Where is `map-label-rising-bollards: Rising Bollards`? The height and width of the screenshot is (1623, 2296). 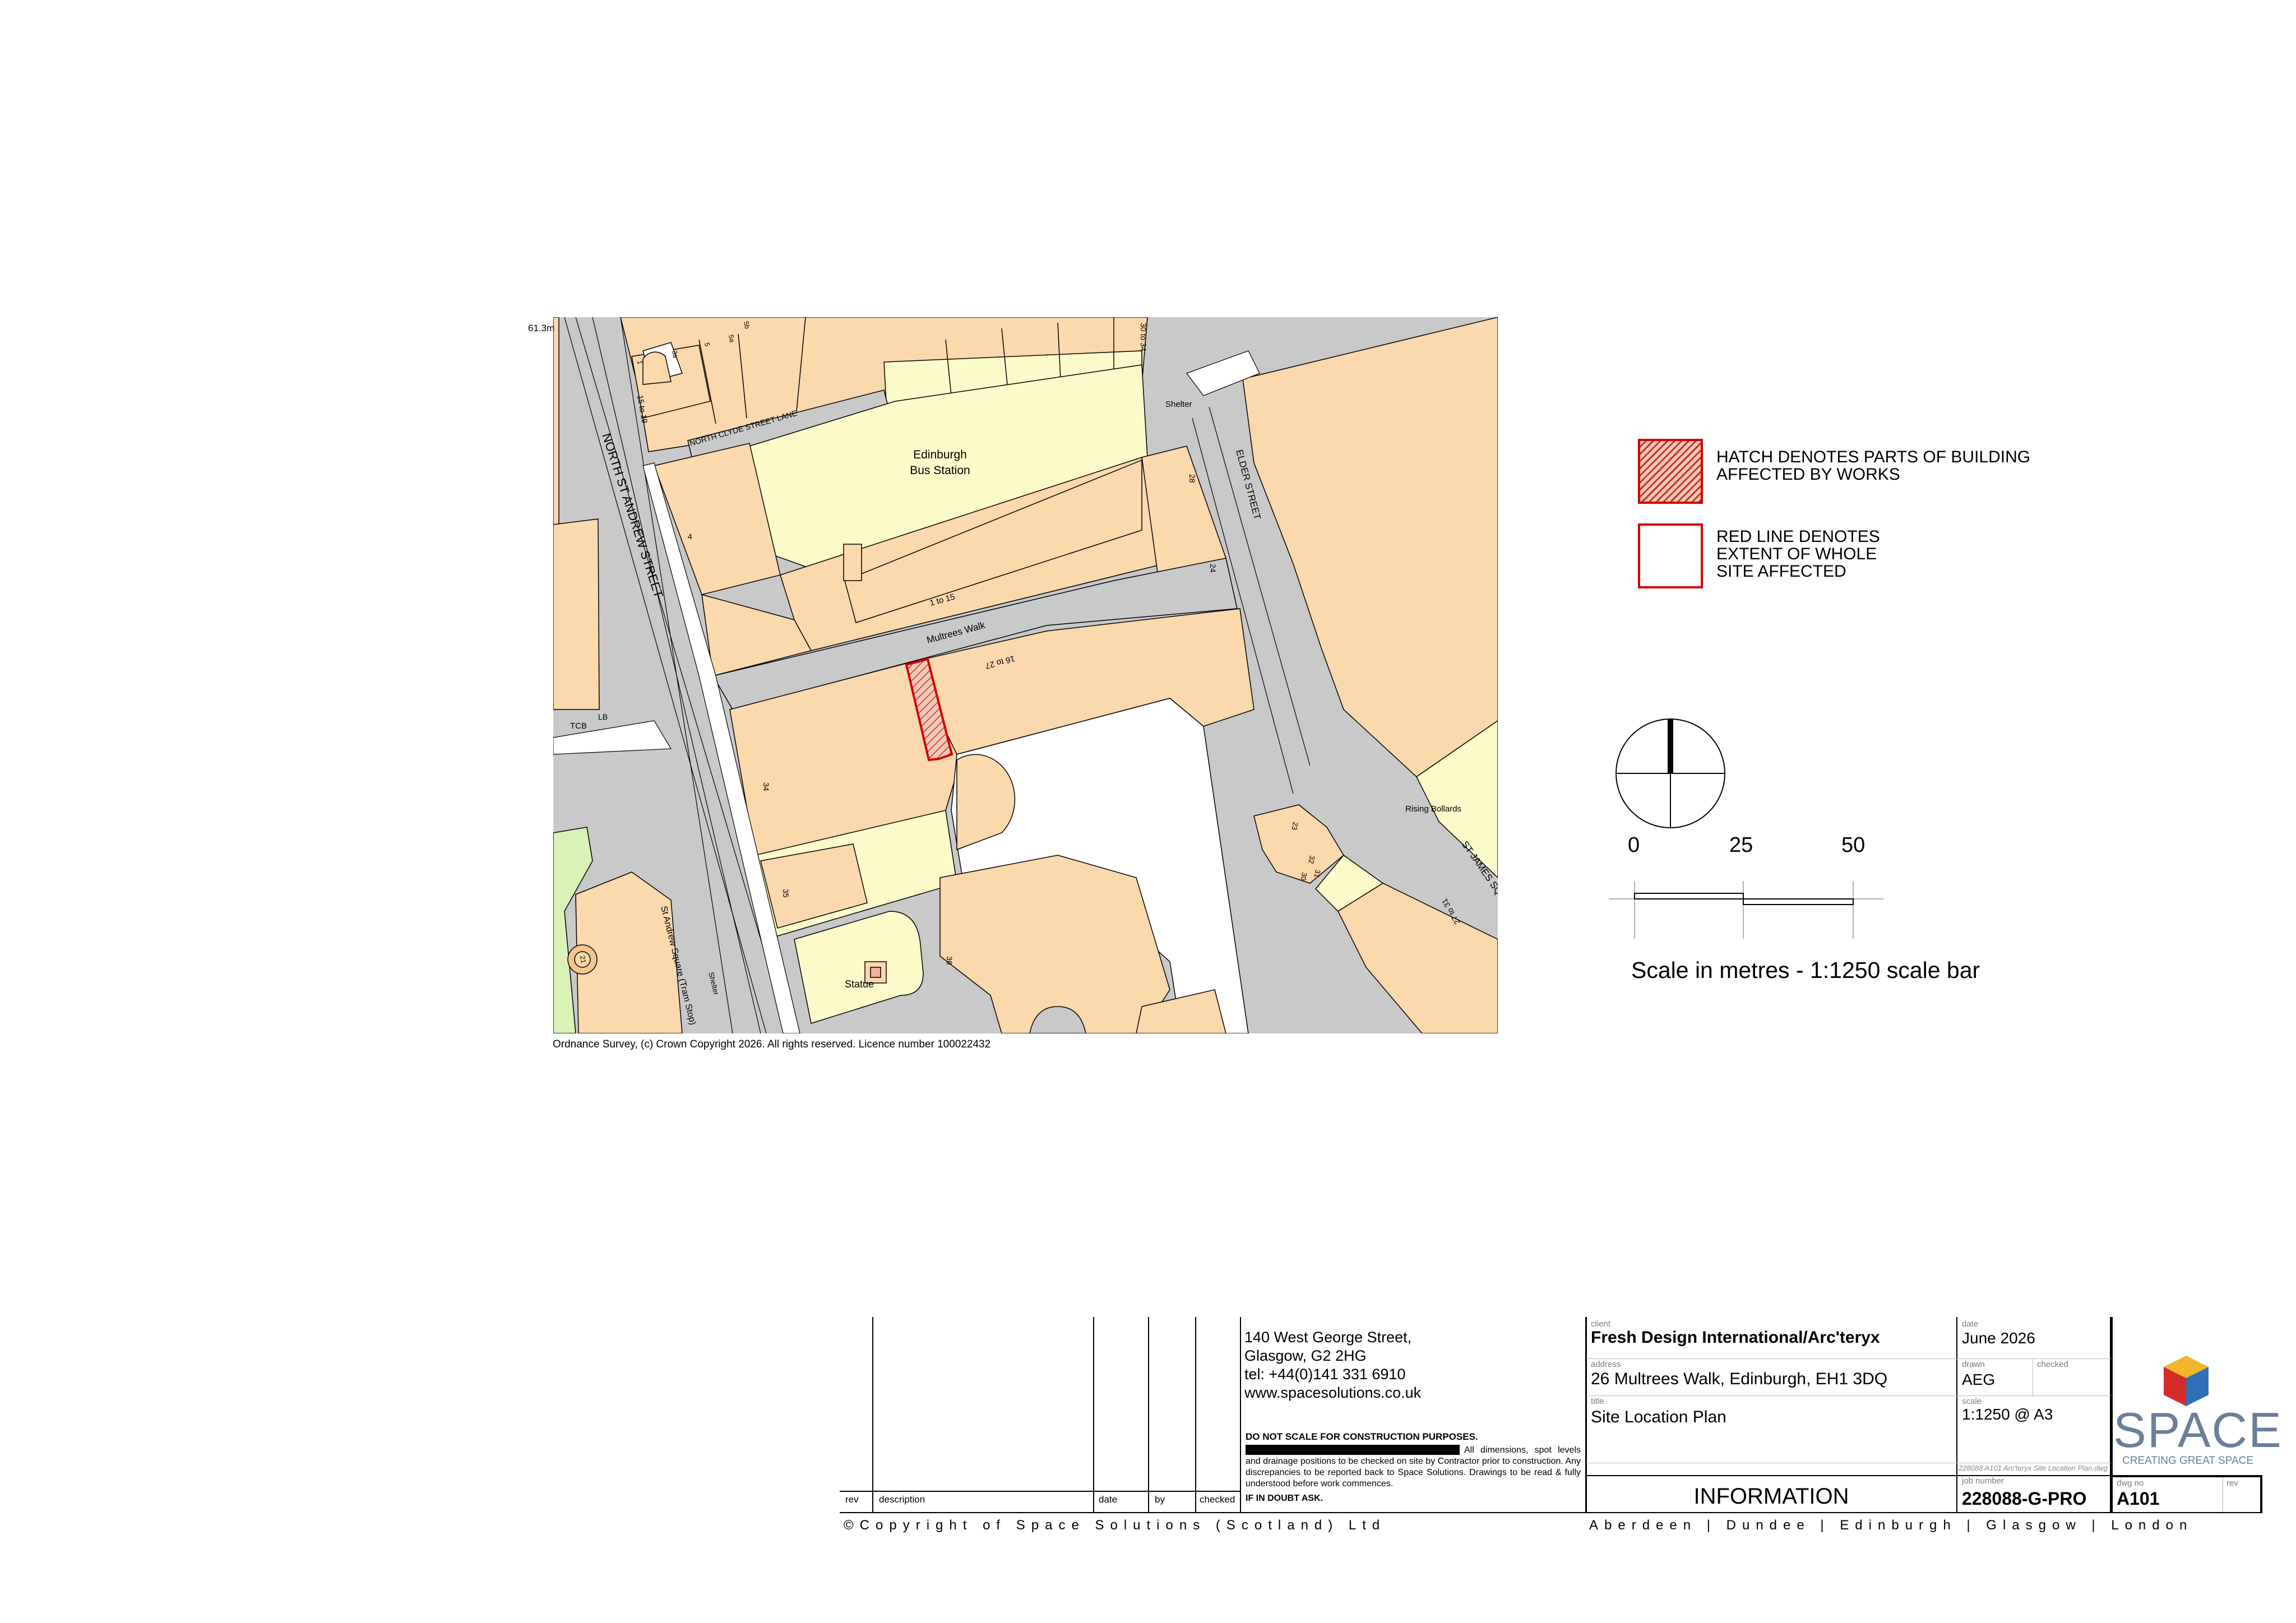
map-label-rising-bollards: Rising Bollards is located at coordinates (1433, 809).